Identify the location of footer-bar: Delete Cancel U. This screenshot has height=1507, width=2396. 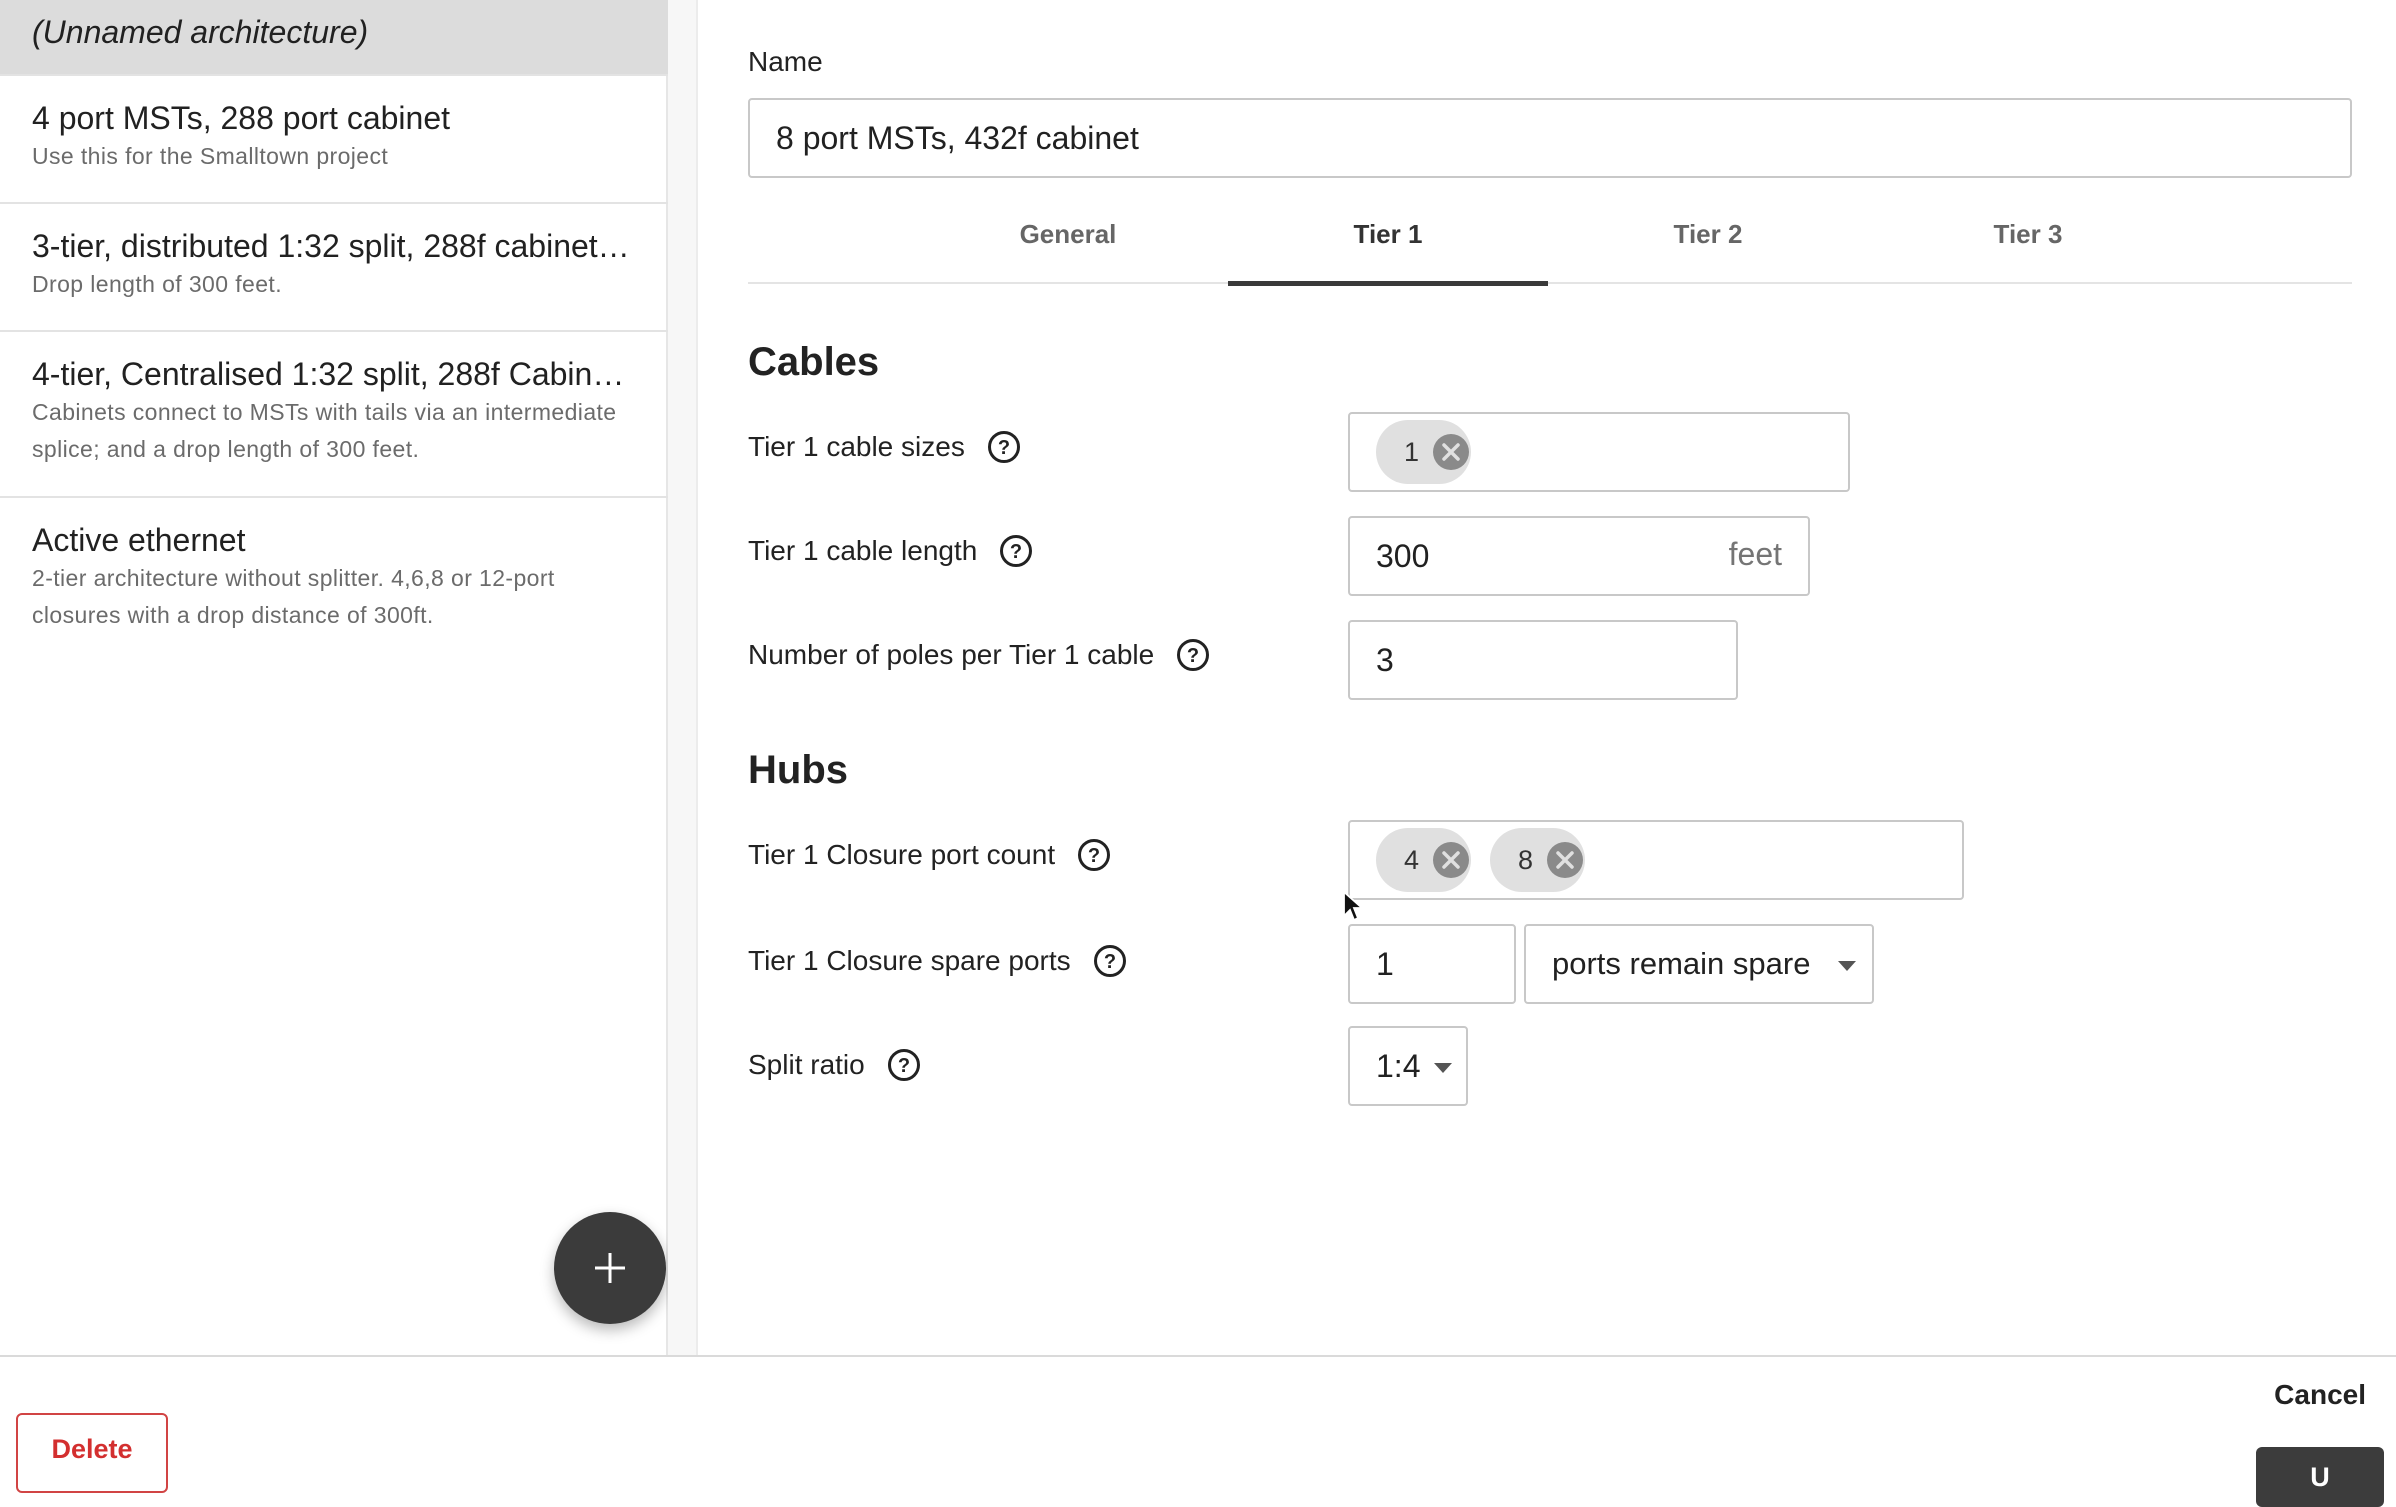
(1198, 1431).